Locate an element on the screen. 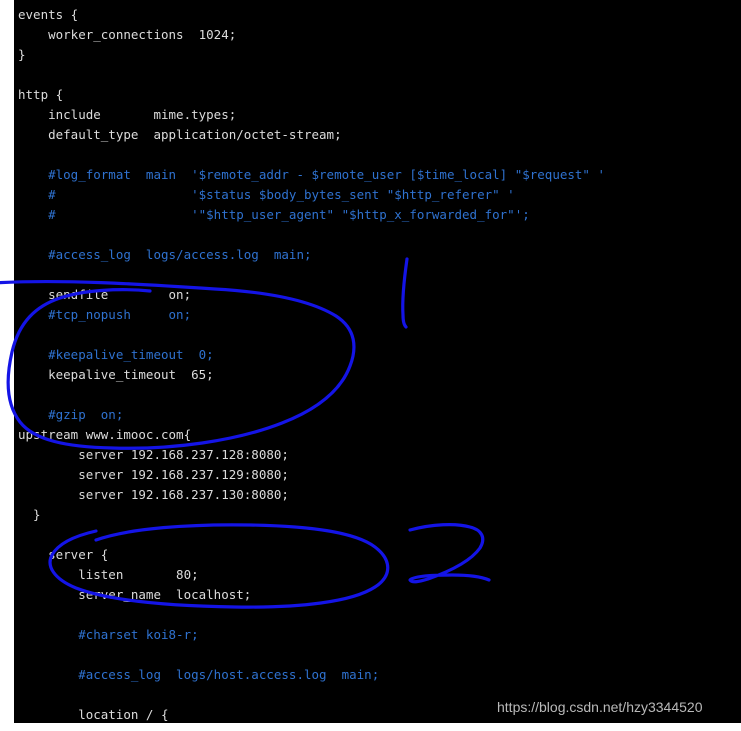  code-line: listen 80; is located at coordinates (311, 575).